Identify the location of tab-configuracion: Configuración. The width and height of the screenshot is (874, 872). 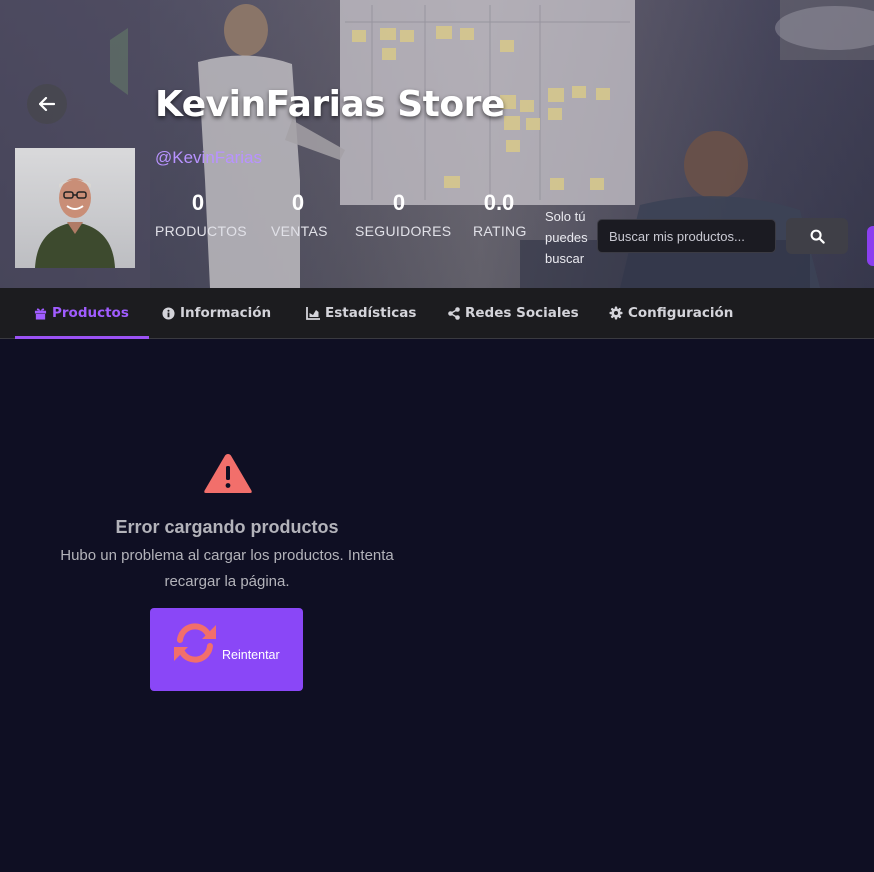
(671, 313).